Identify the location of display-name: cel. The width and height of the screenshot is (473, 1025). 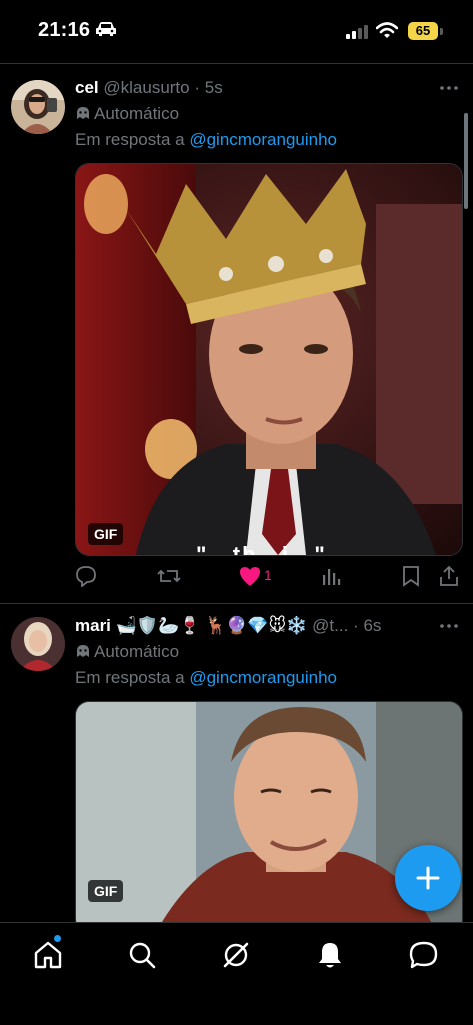
(87, 87).